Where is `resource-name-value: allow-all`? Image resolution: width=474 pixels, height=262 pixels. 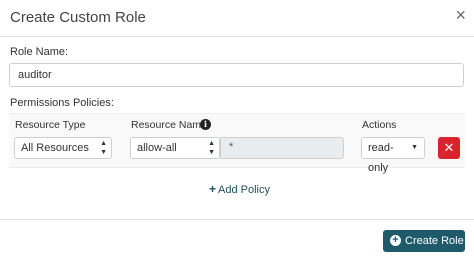 resource-name-value: allow-all is located at coordinates (157, 148).